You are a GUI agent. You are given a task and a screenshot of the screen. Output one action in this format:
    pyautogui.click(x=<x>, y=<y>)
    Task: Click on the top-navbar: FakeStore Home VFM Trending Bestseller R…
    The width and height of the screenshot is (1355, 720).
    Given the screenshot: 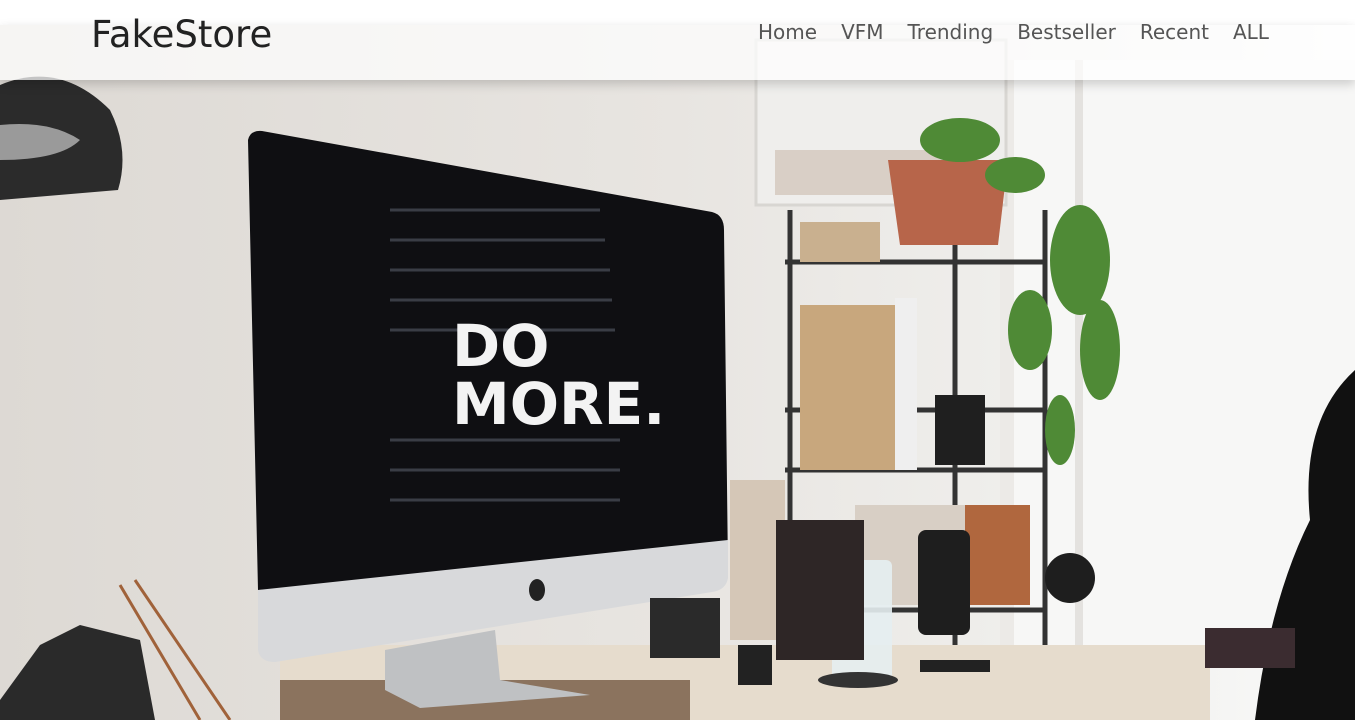 What is the action you would take?
    pyautogui.click(x=677, y=40)
    